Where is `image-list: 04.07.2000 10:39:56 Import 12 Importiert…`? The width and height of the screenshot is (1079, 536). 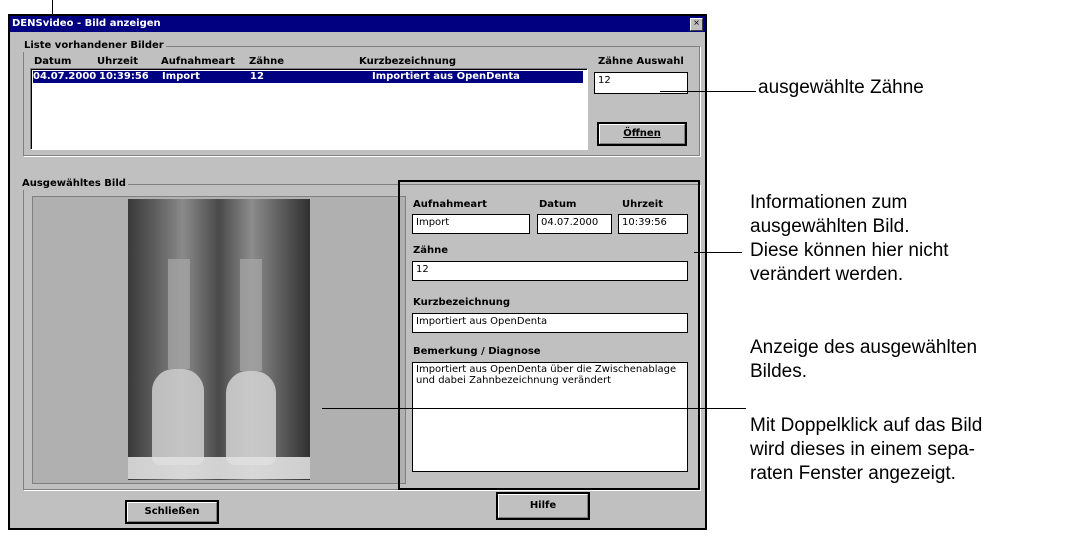 image-list: 04.07.2000 10:39:56 Import 12 Importiert… is located at coordinates (309, 109).